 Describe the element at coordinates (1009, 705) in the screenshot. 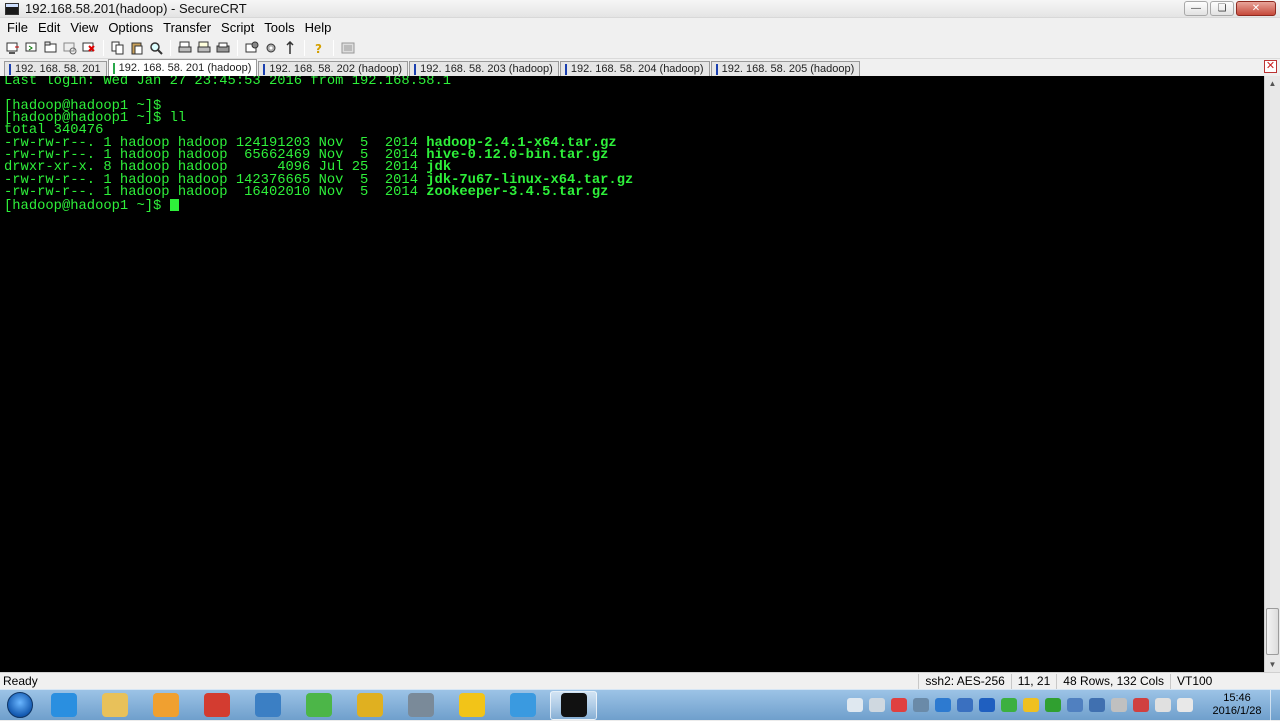

I see `green-app-icon` at that location.